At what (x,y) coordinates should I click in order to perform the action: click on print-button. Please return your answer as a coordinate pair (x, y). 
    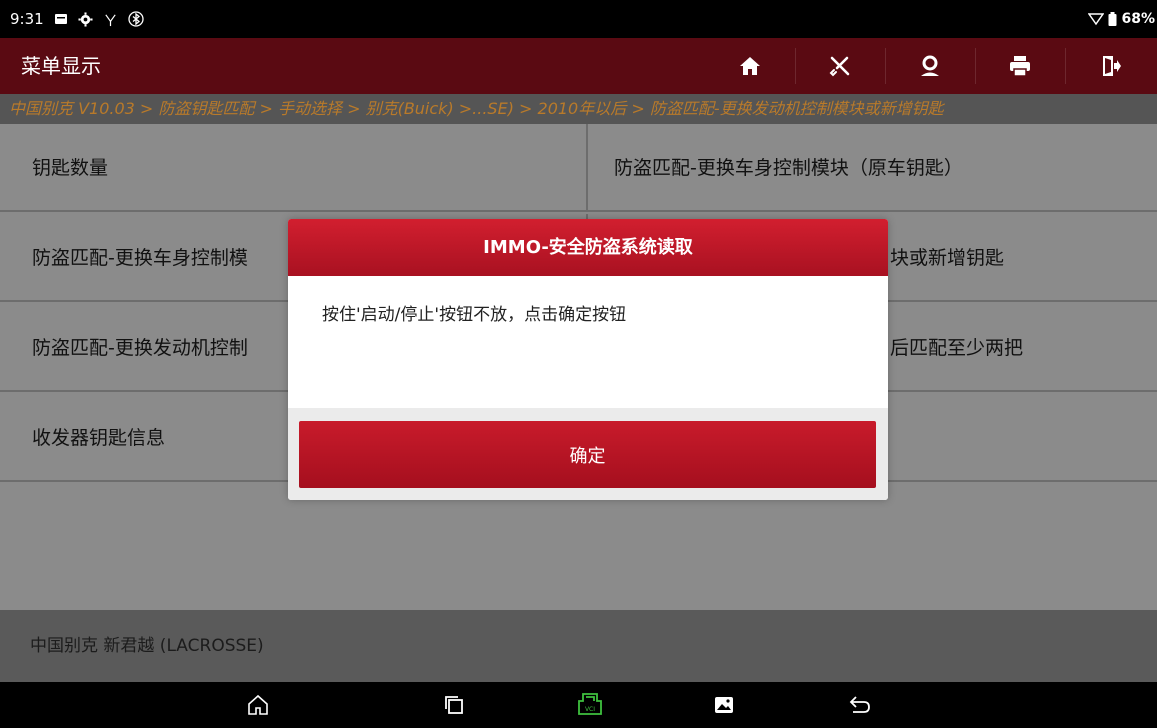
    Looking at the image, I should click on (1020, 66).